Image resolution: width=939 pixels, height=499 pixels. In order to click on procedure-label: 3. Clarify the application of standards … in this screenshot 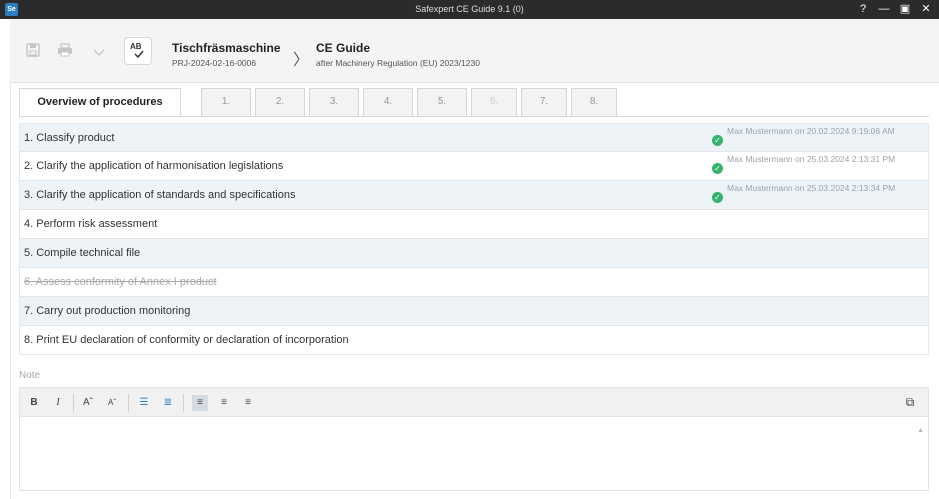, I will do `click(160, 195)`.